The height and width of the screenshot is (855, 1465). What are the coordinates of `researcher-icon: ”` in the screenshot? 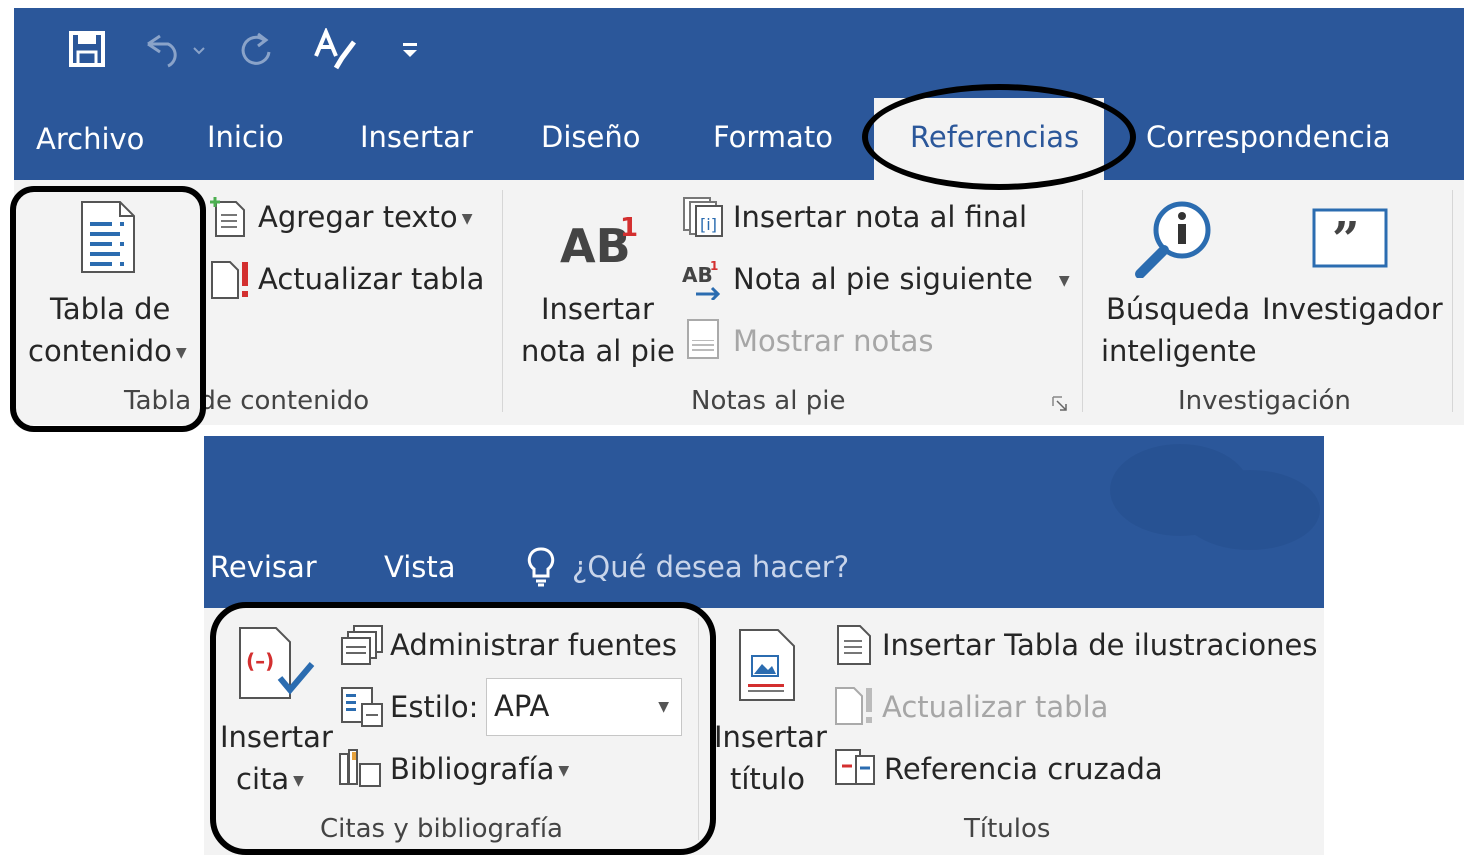 It's located at (1350, 238).